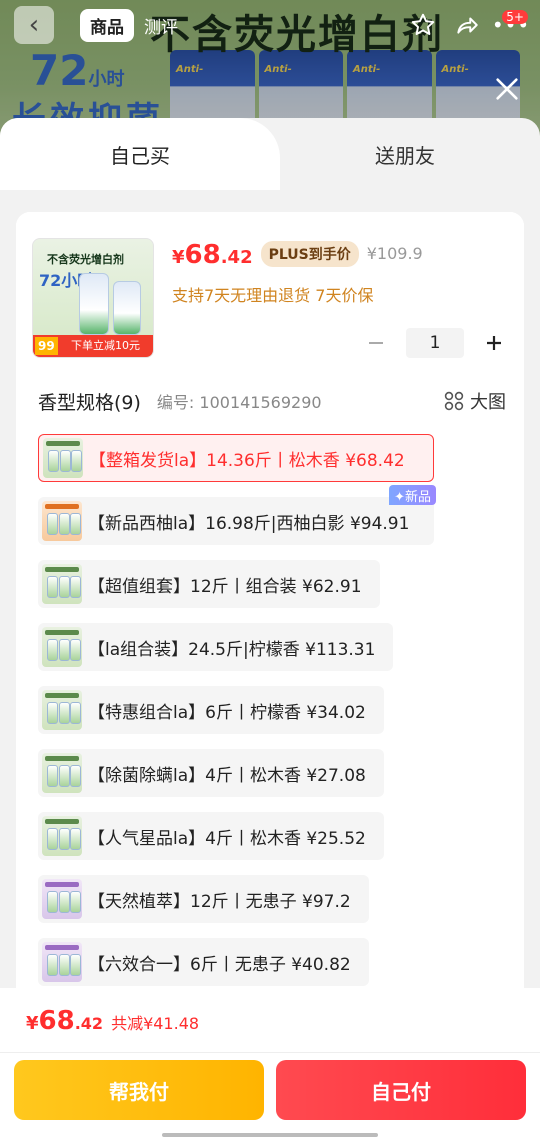 This screenshot has width=540, height=1139. I want to click on current-price: ¥68.42, so click(212, 255).